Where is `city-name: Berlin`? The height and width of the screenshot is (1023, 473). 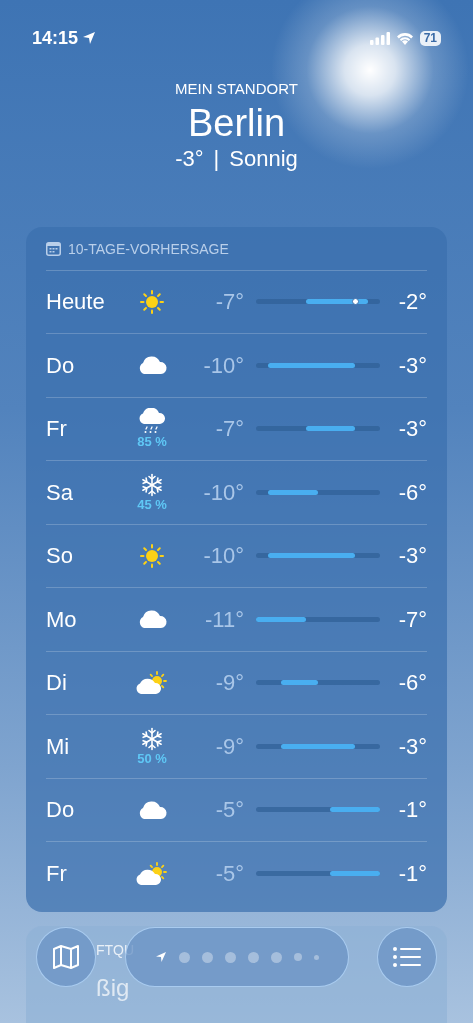
city-name: Berlin is located at coordinates (236, 122).